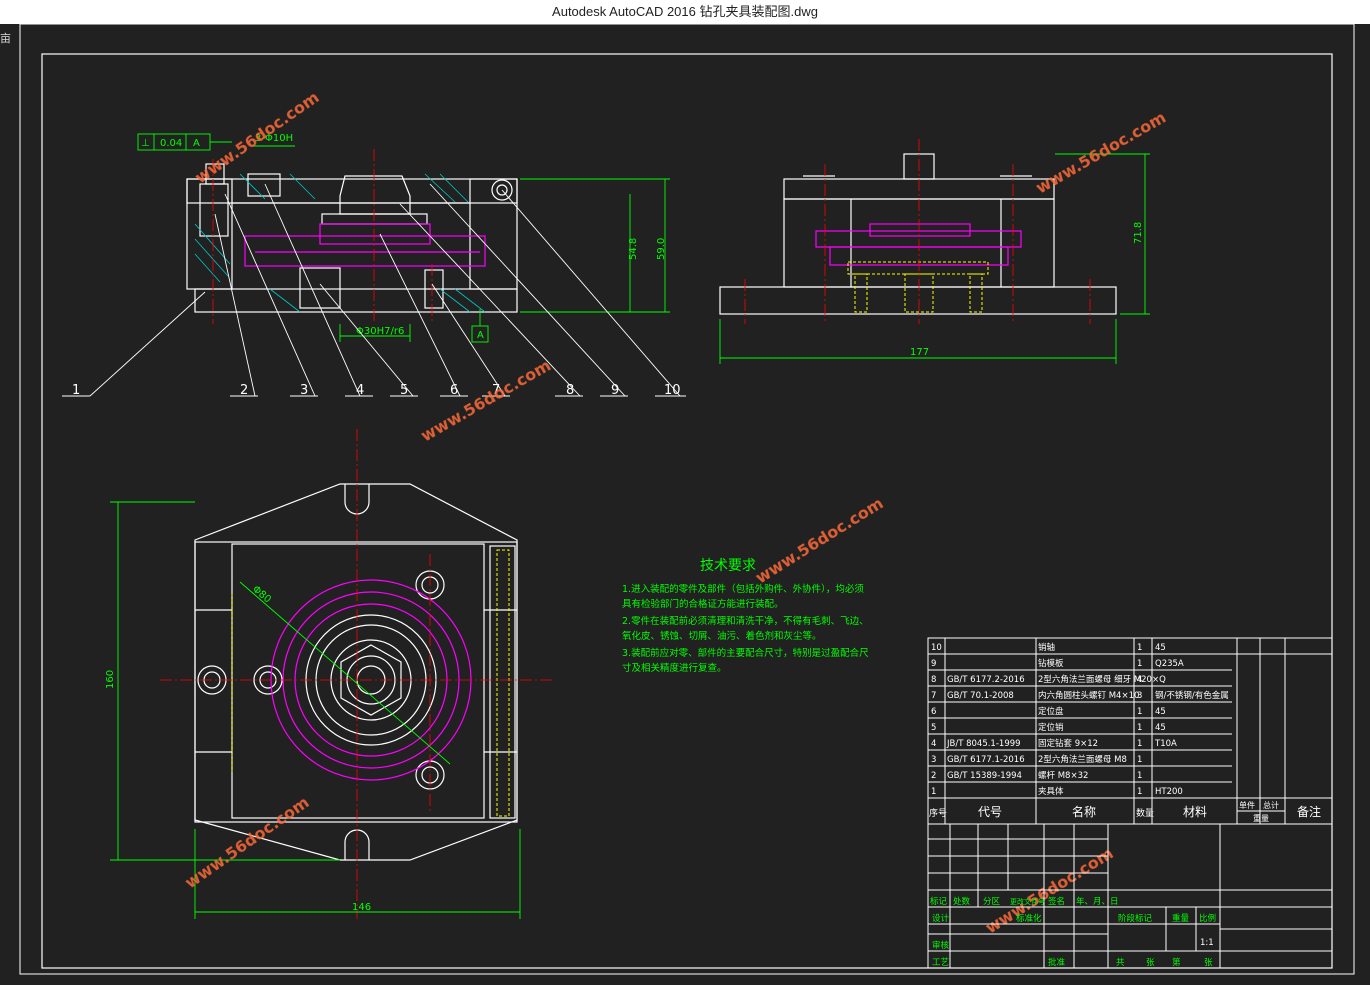  Describe the element at coordinates (304, 390) in the screenshot. I see `balloon-3: 3` at that location.